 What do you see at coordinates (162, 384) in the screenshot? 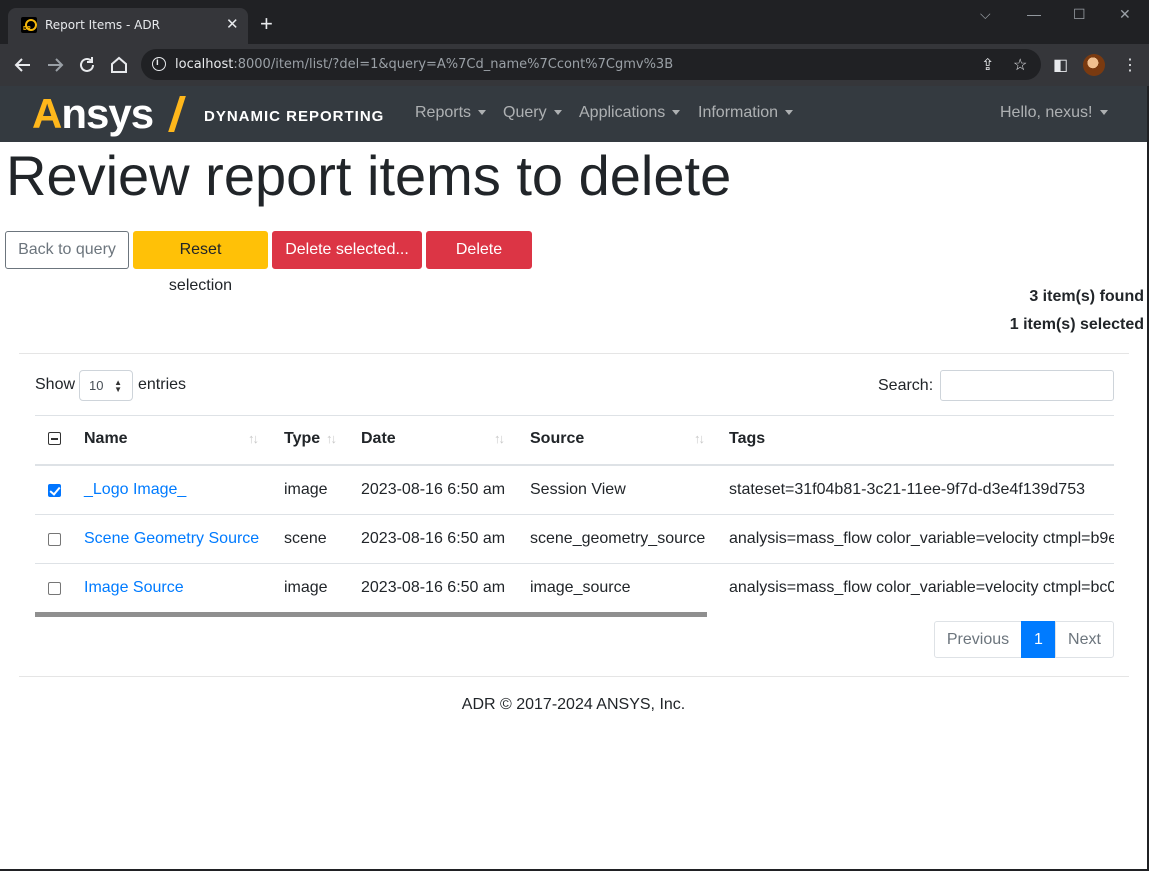
I see `entries-label: entries` at bounding box center [162, 384].